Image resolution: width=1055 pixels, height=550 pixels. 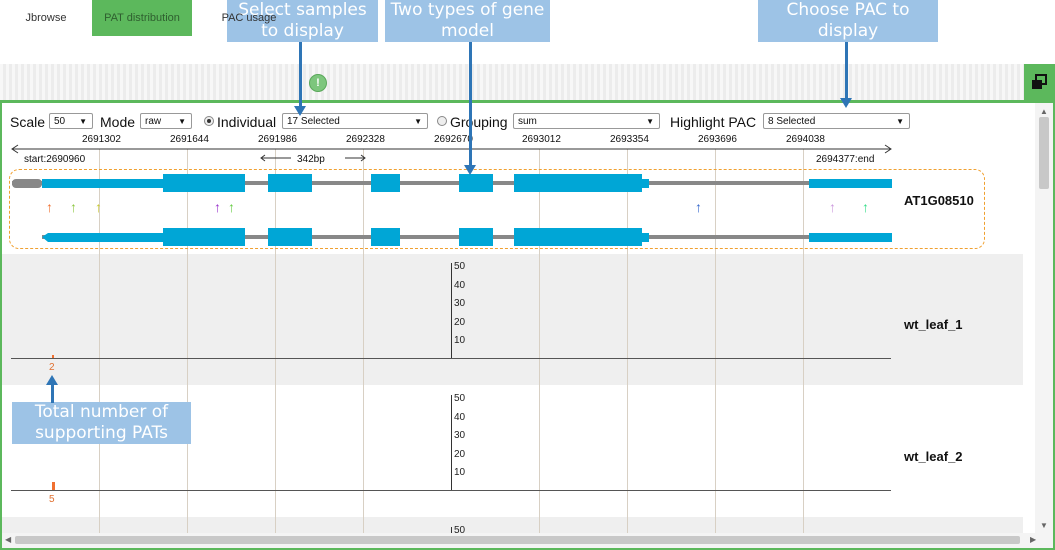 I want to click on mode-value: raw, so click(x=153, y=121).